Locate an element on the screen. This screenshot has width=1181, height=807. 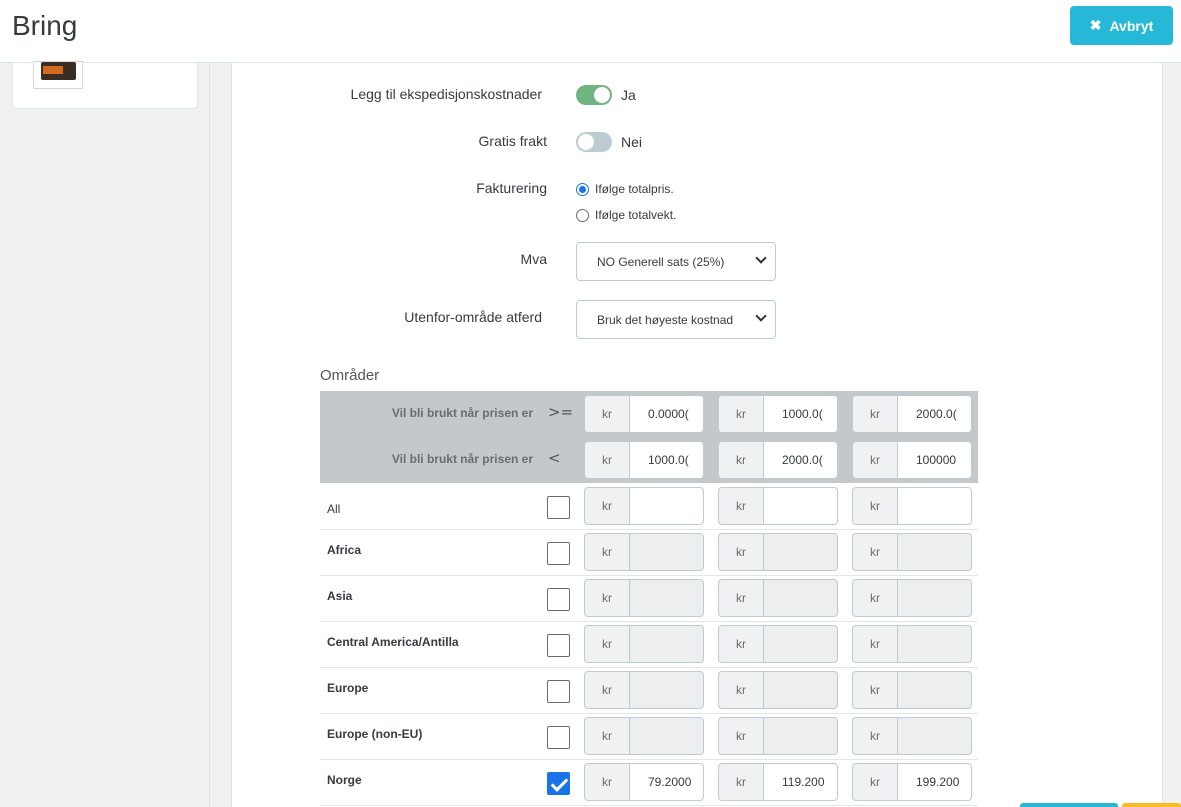
handling-costs-toggle is located at coordinates (594, 95).